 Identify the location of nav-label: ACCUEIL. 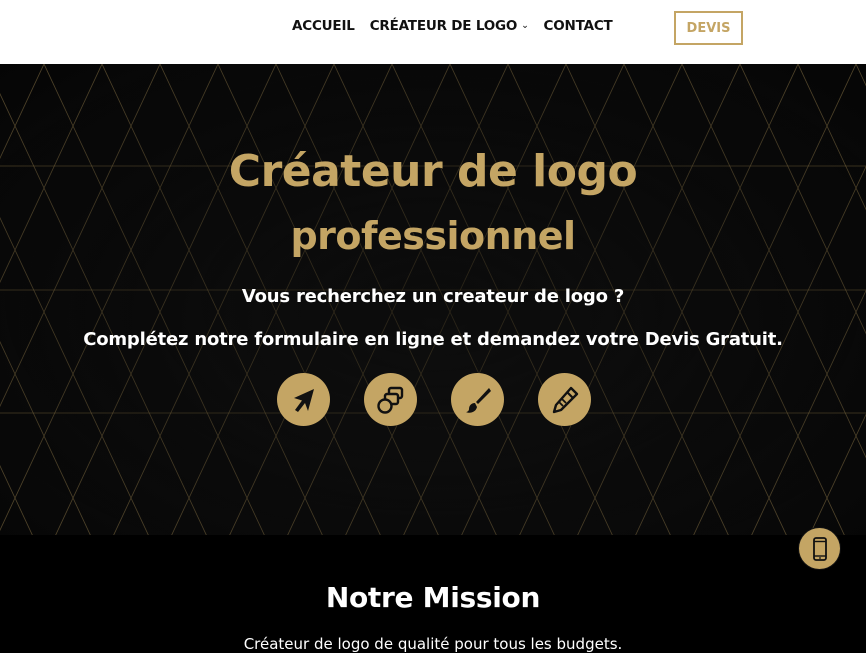
(323, 26).